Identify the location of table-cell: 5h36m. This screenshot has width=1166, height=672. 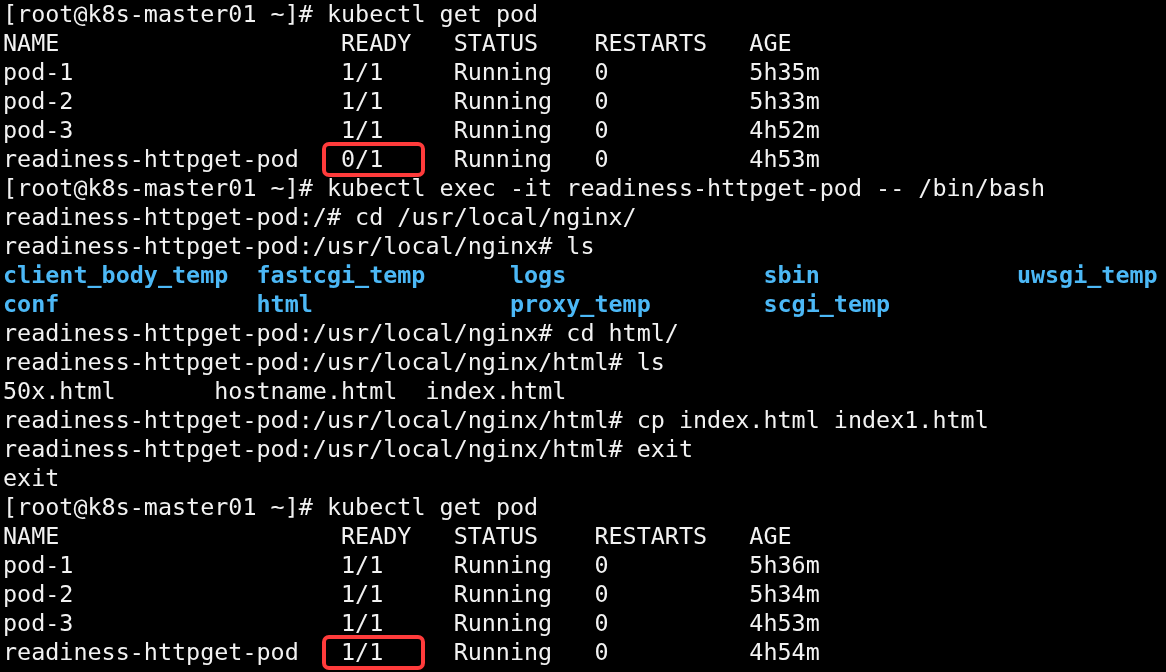
(784, 565).